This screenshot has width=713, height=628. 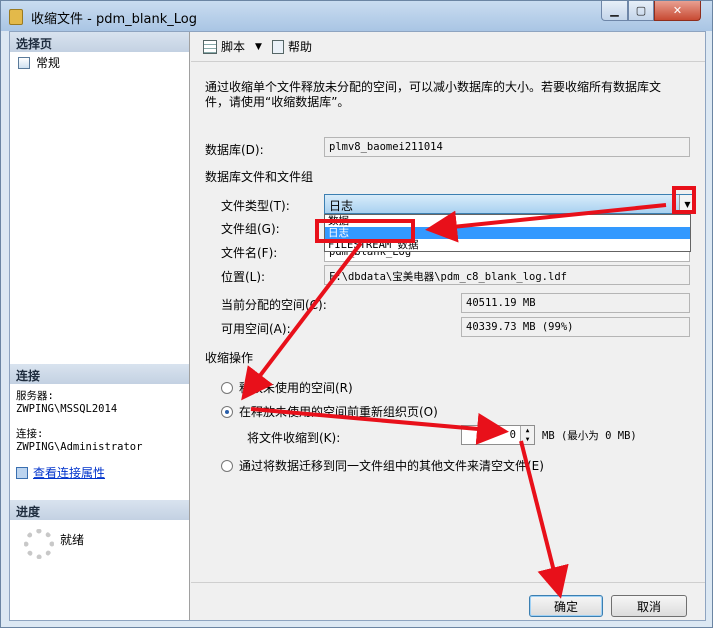 I want to click on database-label: 数据库(D):, so click(x=234, y=150).